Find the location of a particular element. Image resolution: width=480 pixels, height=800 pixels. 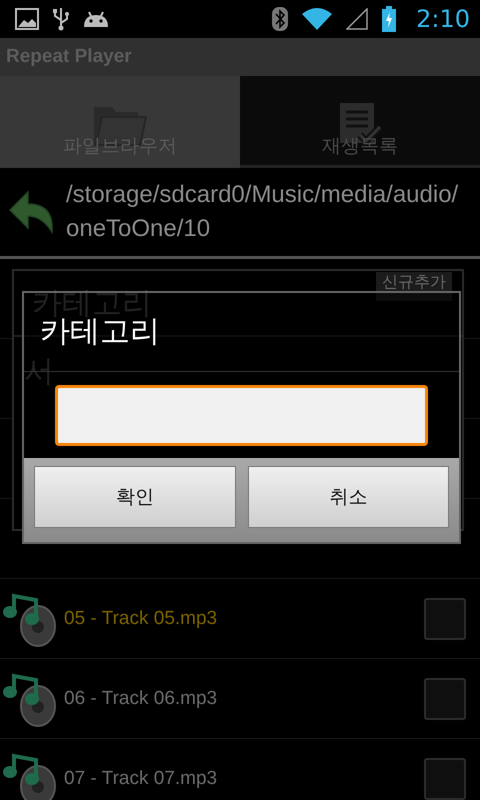

wifi-icon is located at coordinates (317, 19).